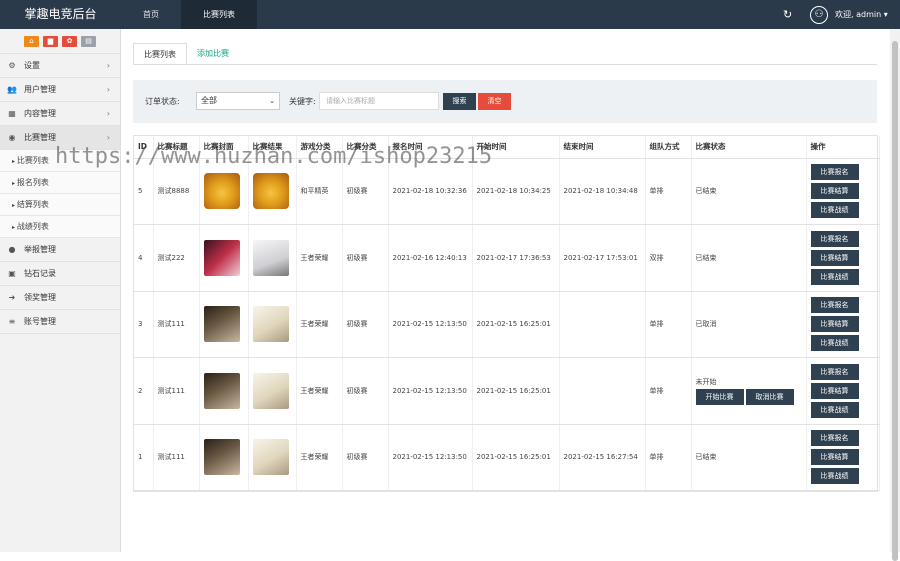 The height and width of the screenshot is (561, 900). Describe the element at coordinates (60, 114) in the screenshot. I see `sidebar-item-grid: ▦ 内容管理 ›` at that location.